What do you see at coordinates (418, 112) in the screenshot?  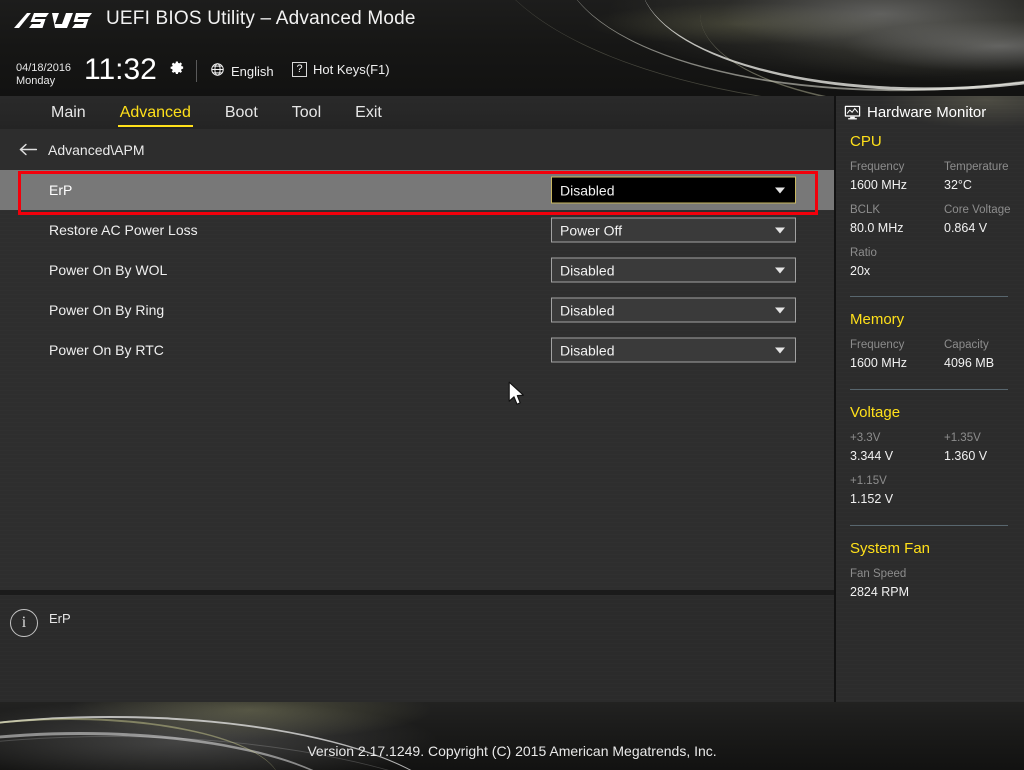 I see `main-tab-bar: Main Advanced Boot Tool Exit` at bounding box center [418, 112].